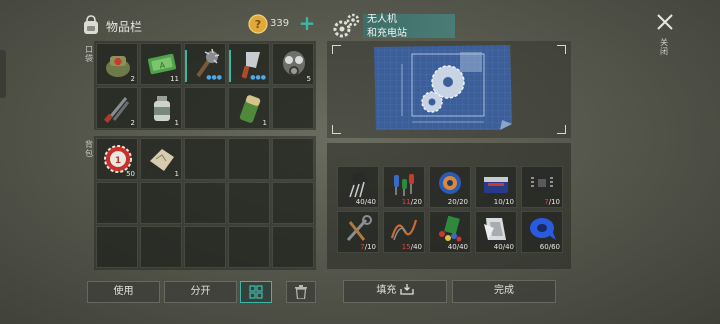 The height and width of the screenshot is (324, 720). I want to click on add-coins-button: +, so click(307, 23).